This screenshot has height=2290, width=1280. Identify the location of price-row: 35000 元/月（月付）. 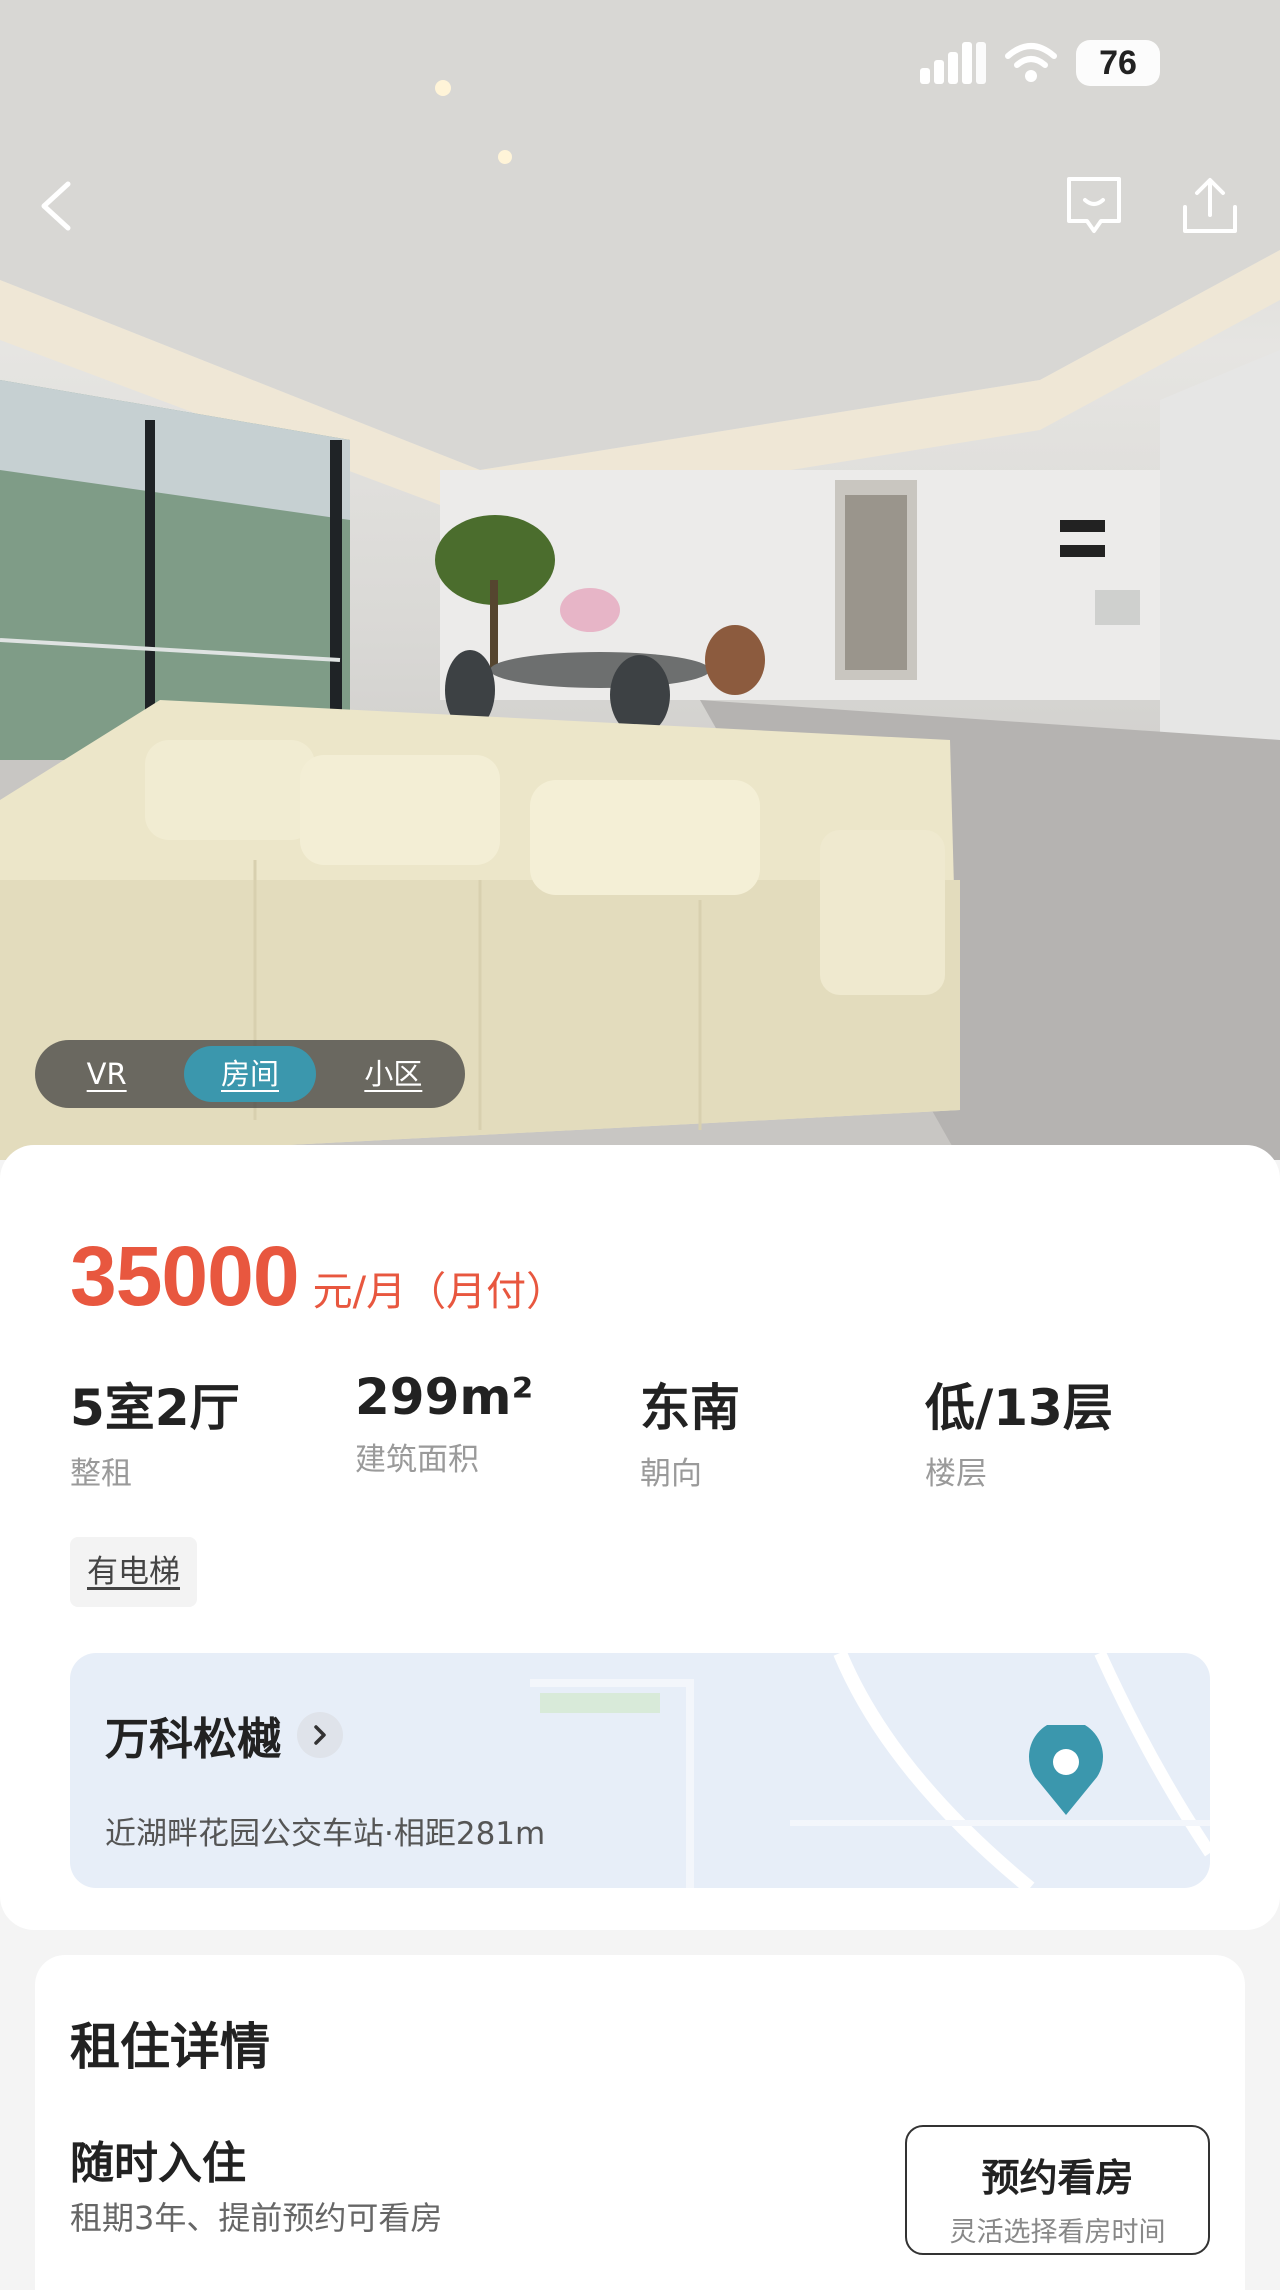
(318, 1276).